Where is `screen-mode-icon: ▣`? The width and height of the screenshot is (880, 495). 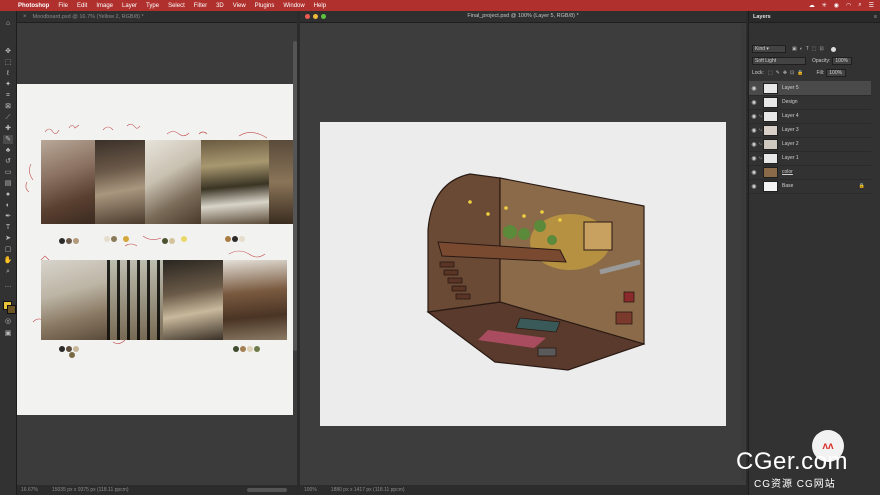
screen-mode-icon: ▣ is located at coordinates (8, 333).